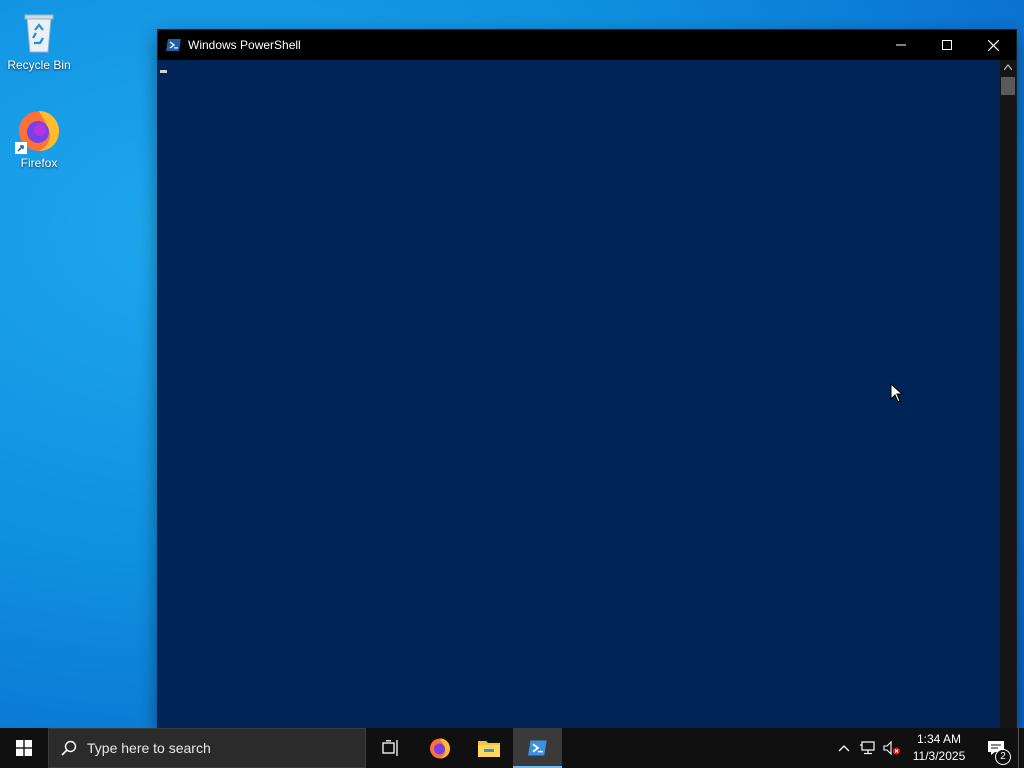 This screenshot has width=1024, height=768. I want to click on file-explorer-icon, so click(488, 749).